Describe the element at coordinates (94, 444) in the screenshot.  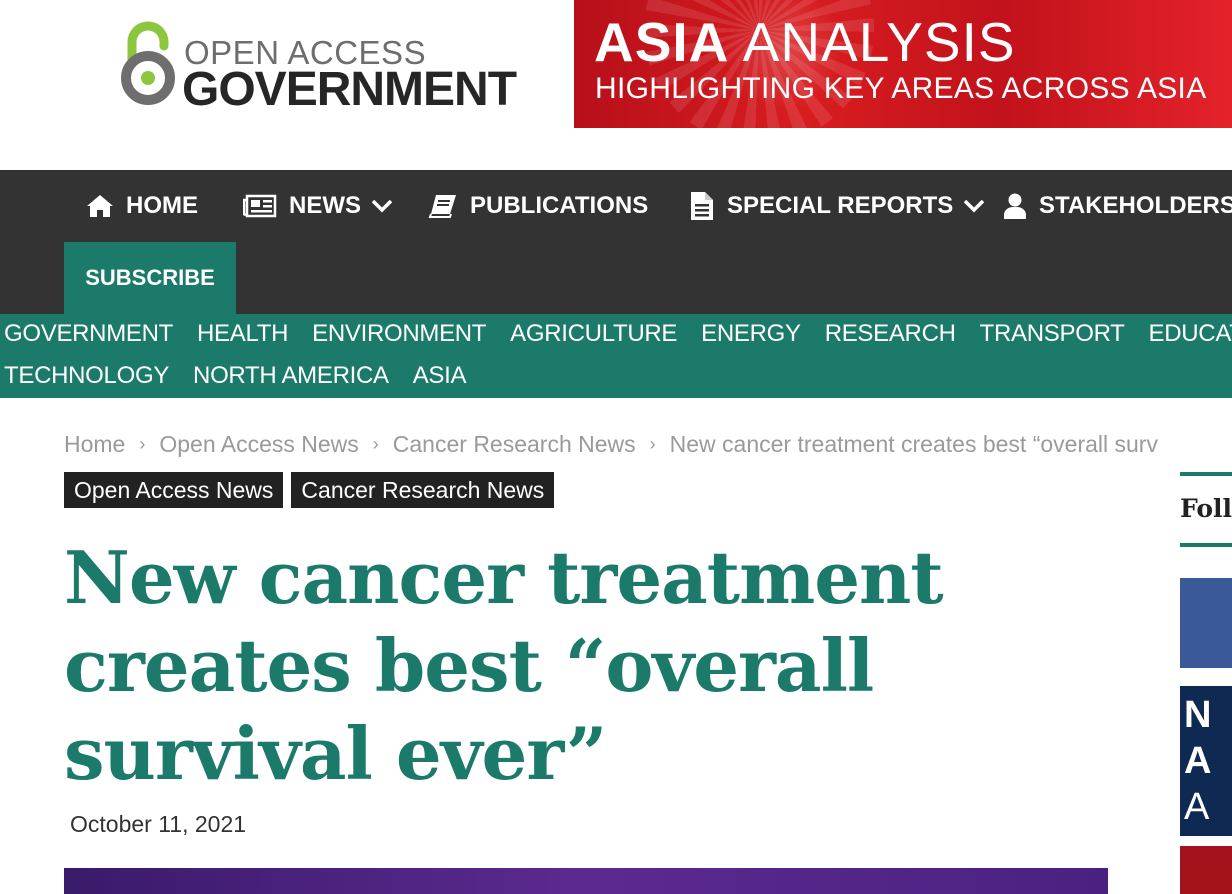
I see `breadcrumb-home: Home` at that location.